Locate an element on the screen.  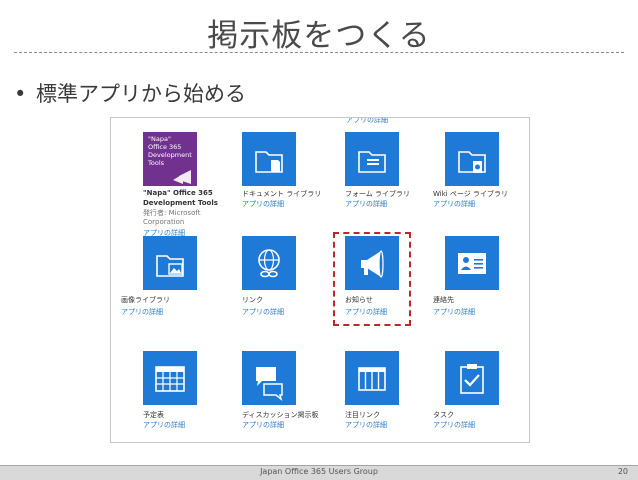
promoted-links-icon is located at coordinates (372, 379).